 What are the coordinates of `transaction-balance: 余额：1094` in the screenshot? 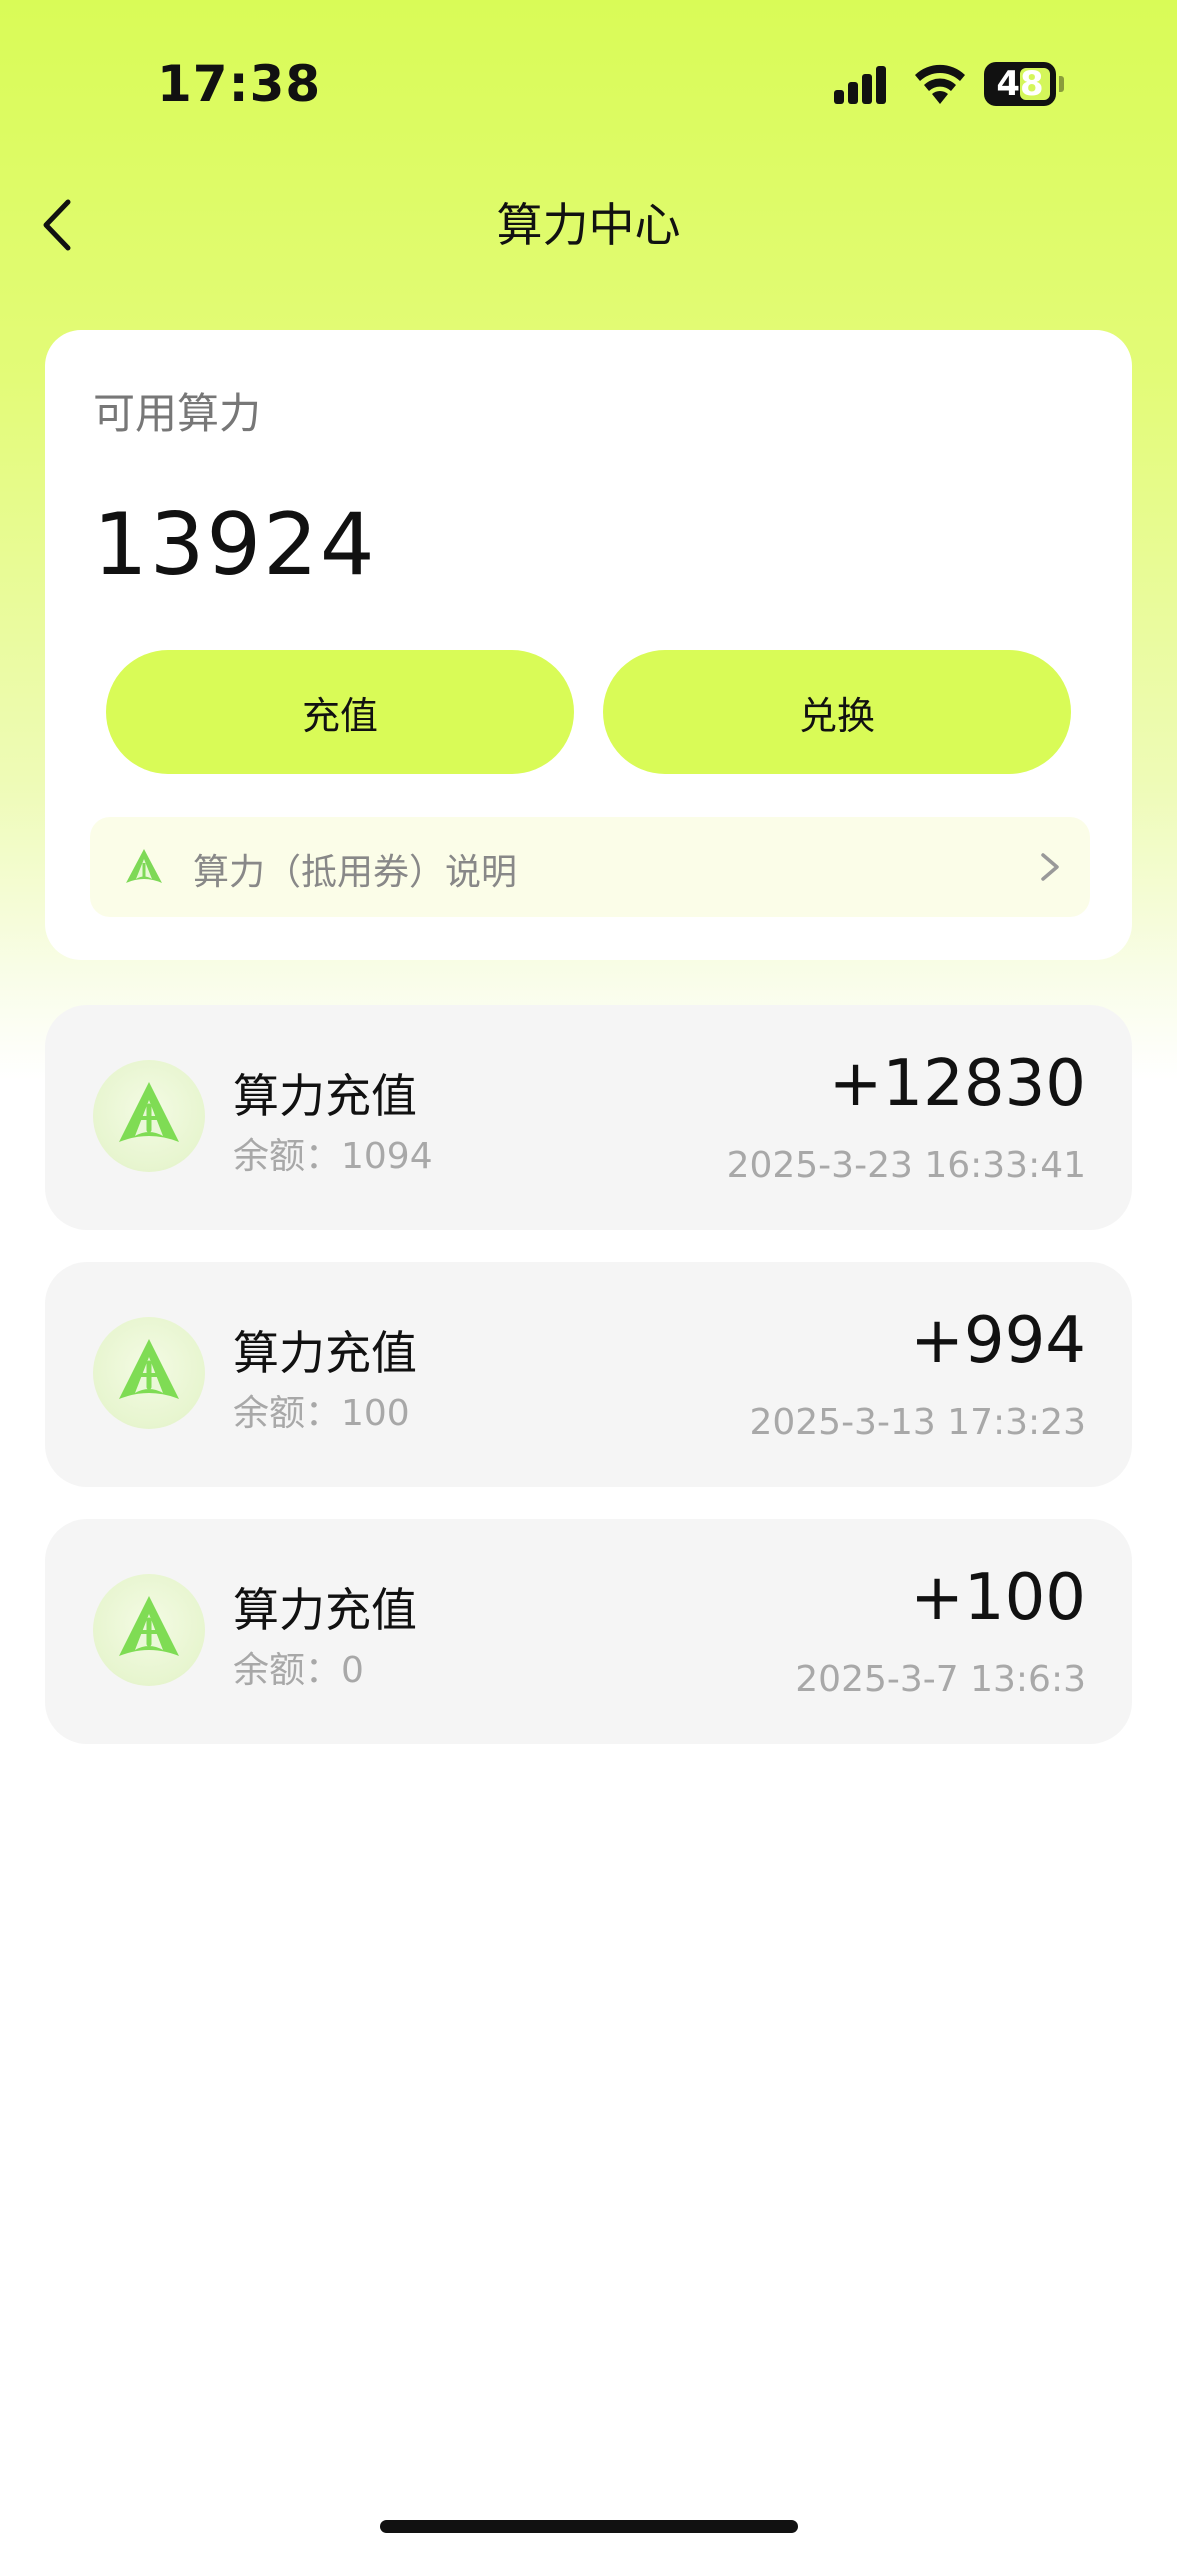 It's located at (333, 1156).